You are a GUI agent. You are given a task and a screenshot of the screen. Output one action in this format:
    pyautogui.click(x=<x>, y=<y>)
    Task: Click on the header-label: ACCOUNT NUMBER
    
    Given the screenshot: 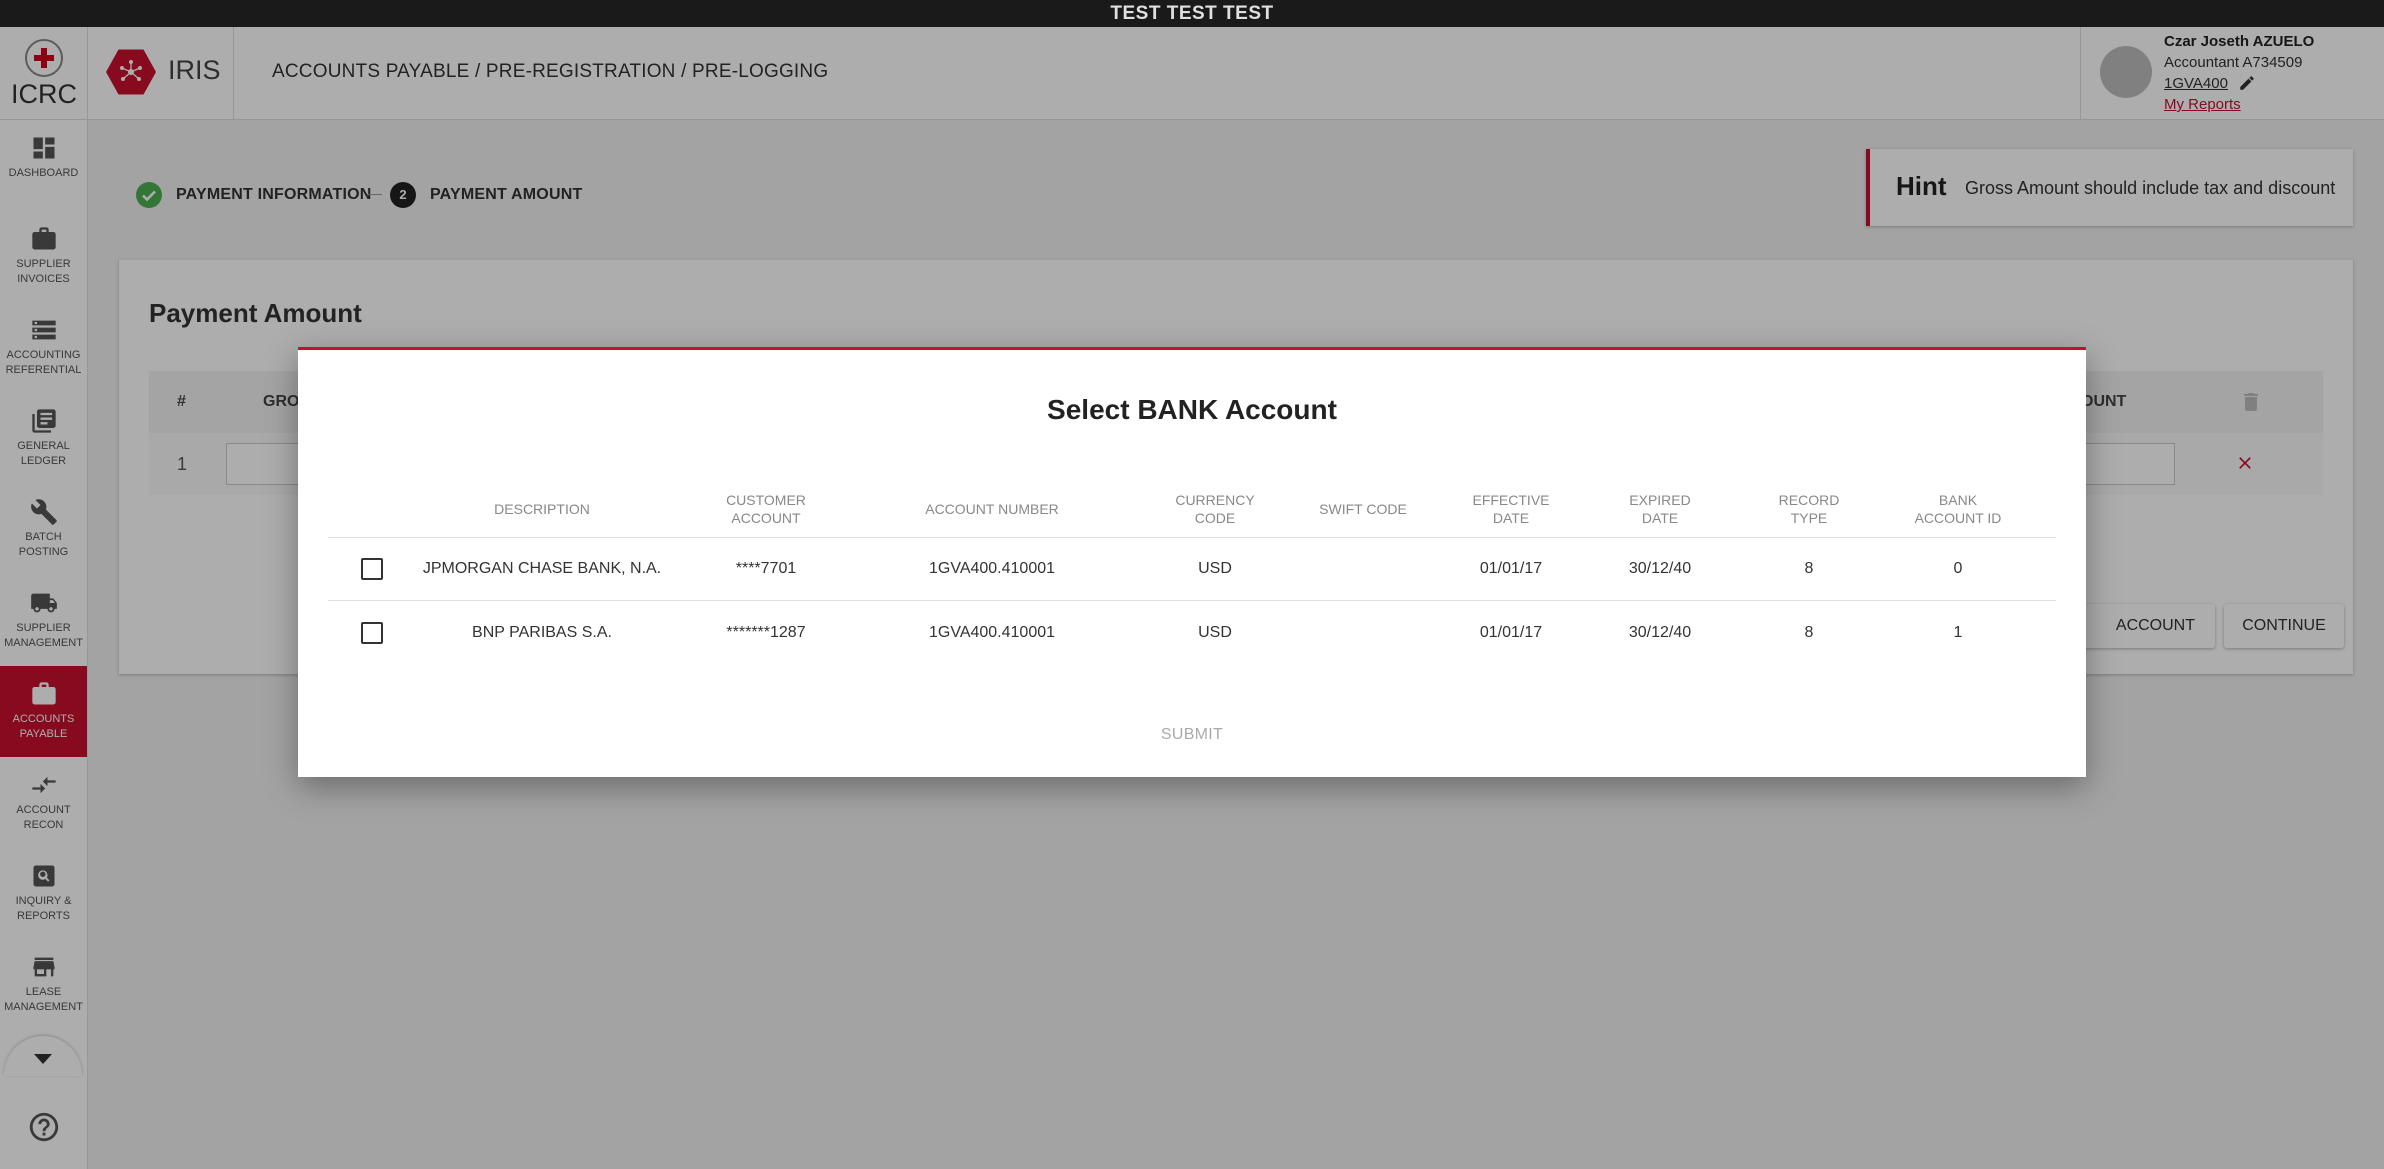 What is the action you would take?
    pyautogui.click(x=992, y=508)
    